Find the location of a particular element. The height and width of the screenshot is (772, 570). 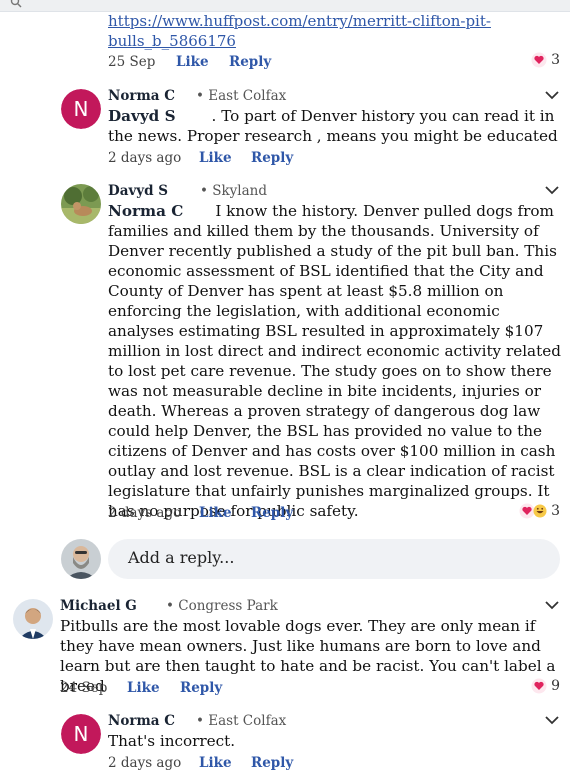

comment-meta: 25 Sep Like Reply is located at coordinates (333, 62).